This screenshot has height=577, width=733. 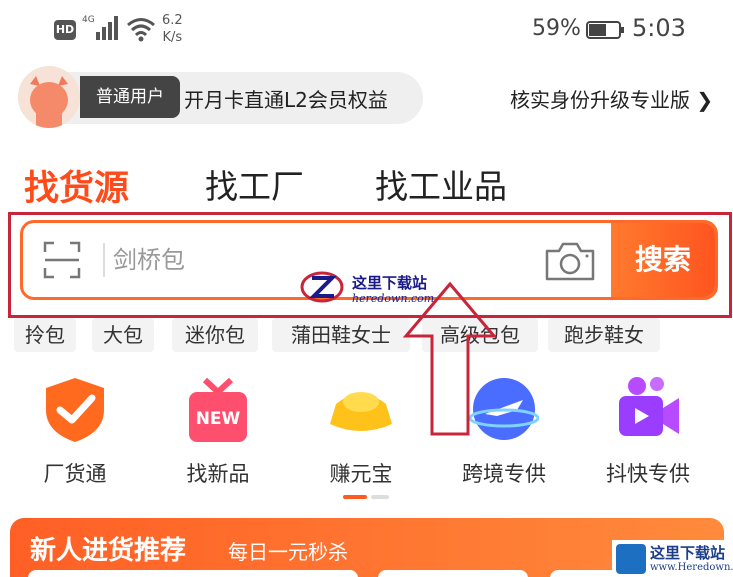 What do you see at coordinates (172, 37) in the screenshot?
I see `network-speed-unit: K/s` at bounding box center [172, 37].